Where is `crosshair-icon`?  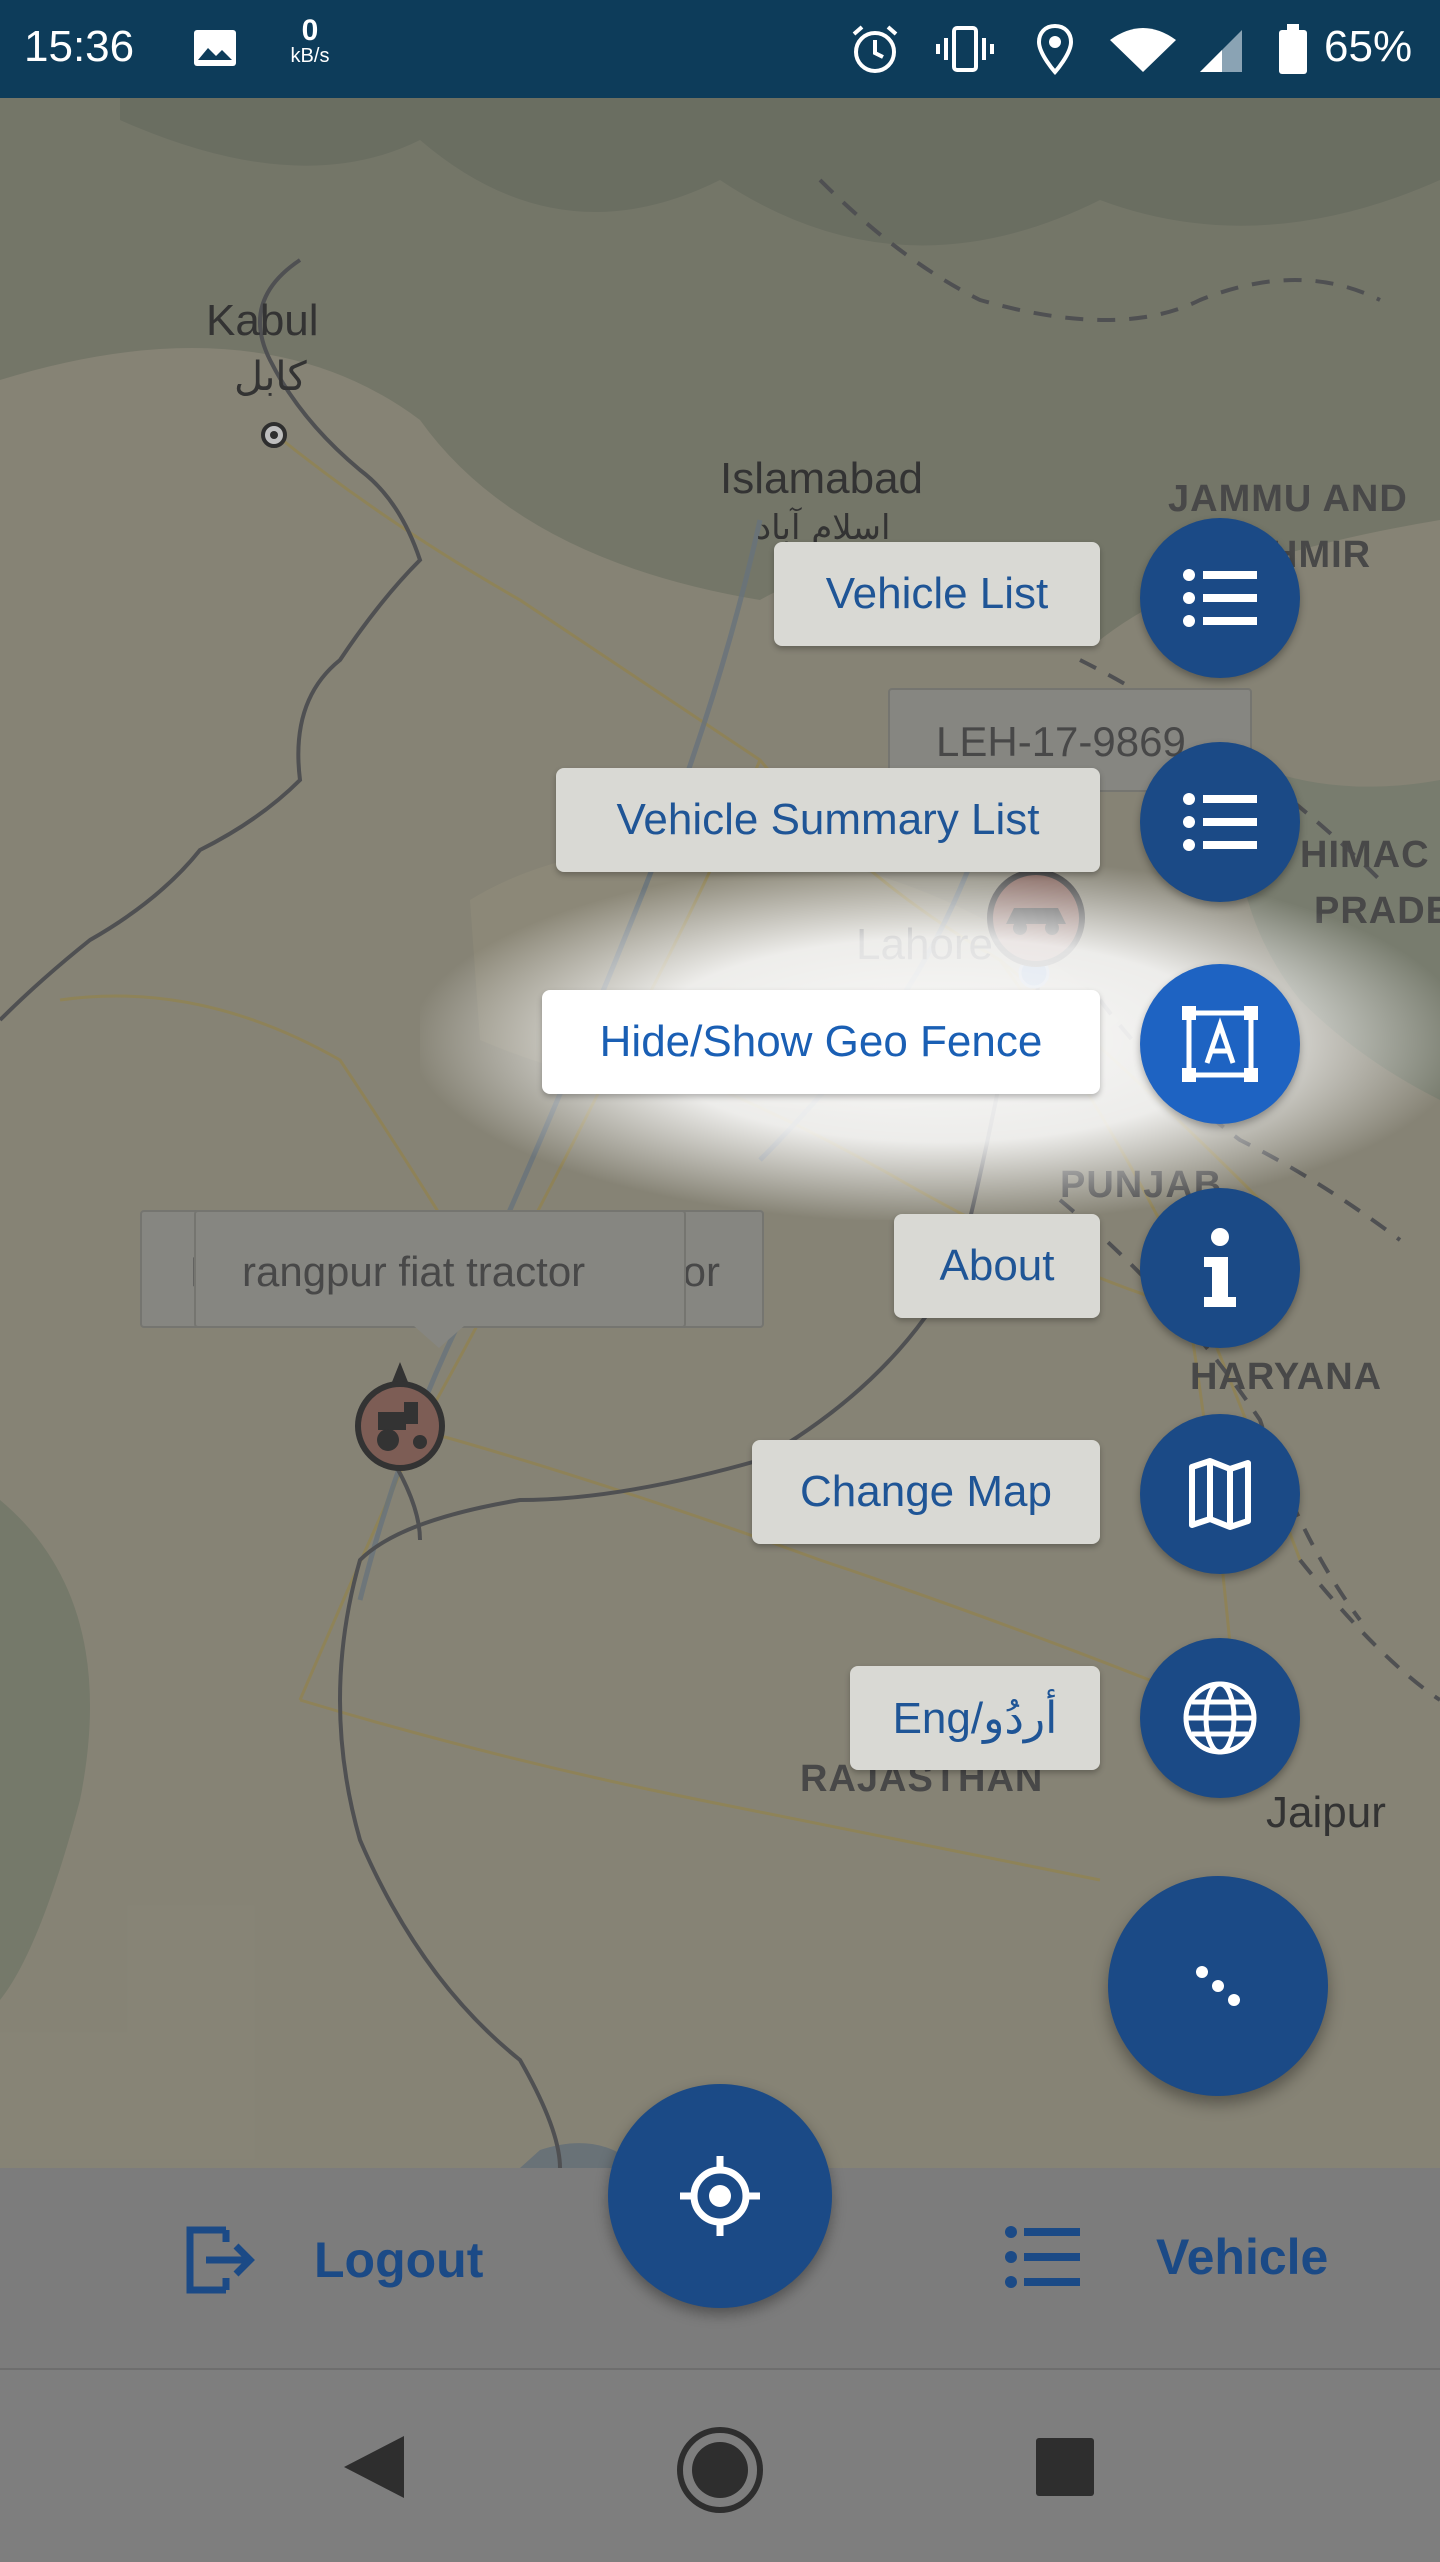
crosshair-icon is located at coordinates (720, 2196).